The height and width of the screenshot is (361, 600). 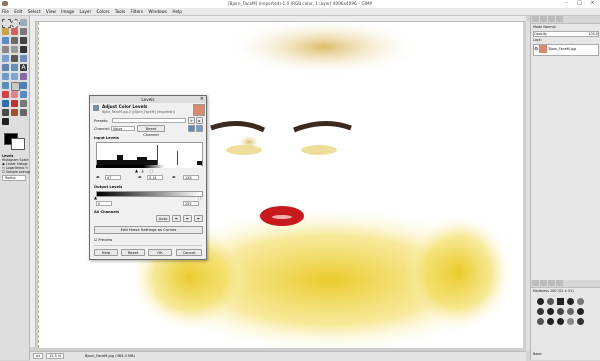 I want to click on background-color-swatch, so click(x=18, y=144).